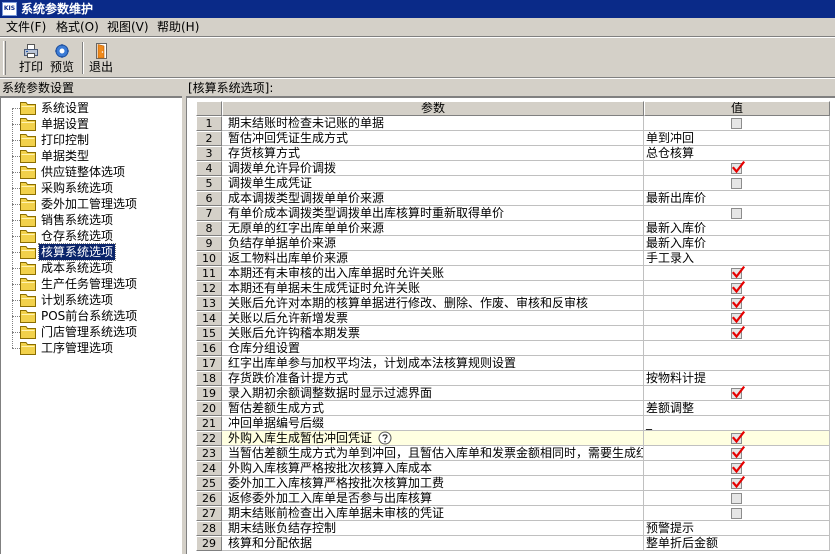  What do you see at coordinates (385, 438) in the screenshot?
I see `help-icon` at bounding box center [385, 438].